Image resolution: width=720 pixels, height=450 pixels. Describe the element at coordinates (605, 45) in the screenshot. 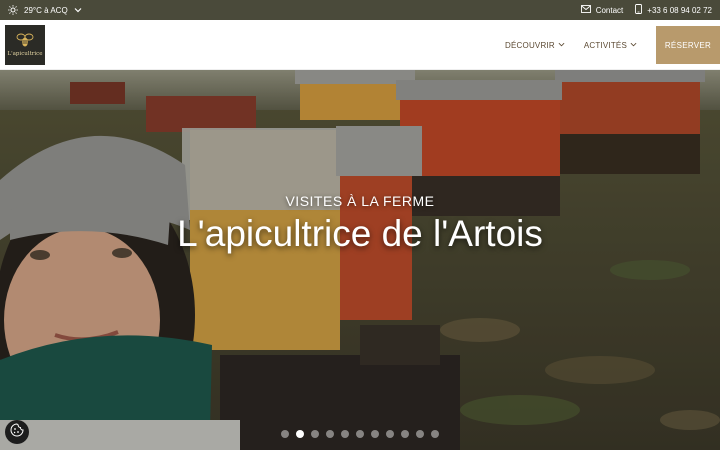

I see `nav-item-label: ACTIVITÉS` at that location.